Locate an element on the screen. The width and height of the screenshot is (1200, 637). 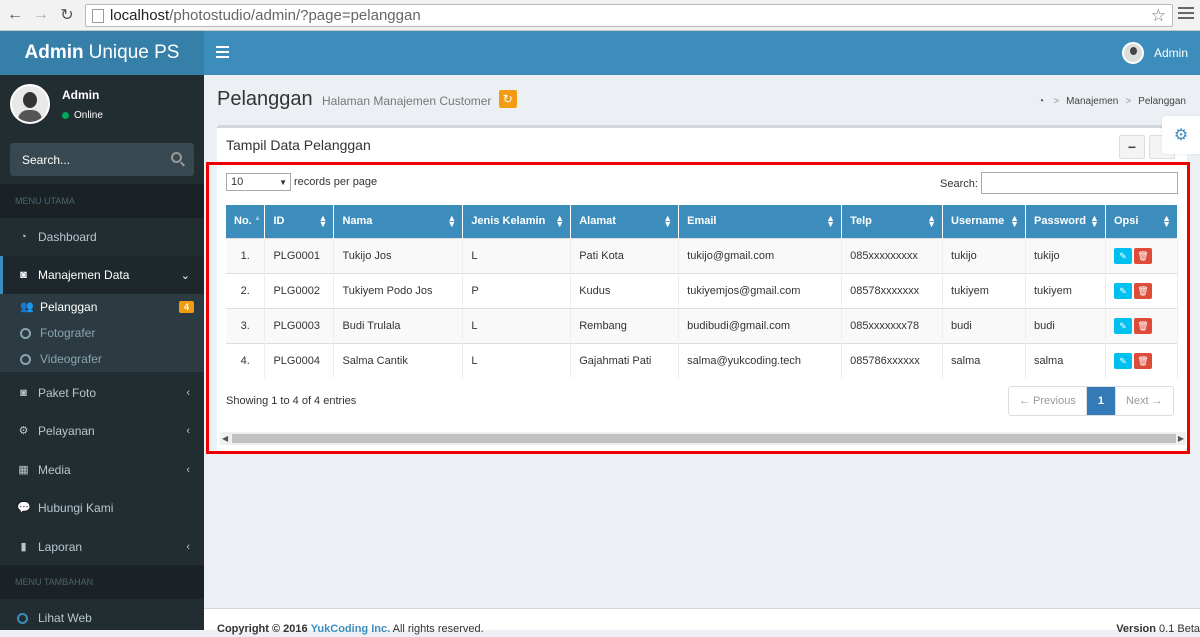
status-badge: Online is located at coordinates (82, 115).